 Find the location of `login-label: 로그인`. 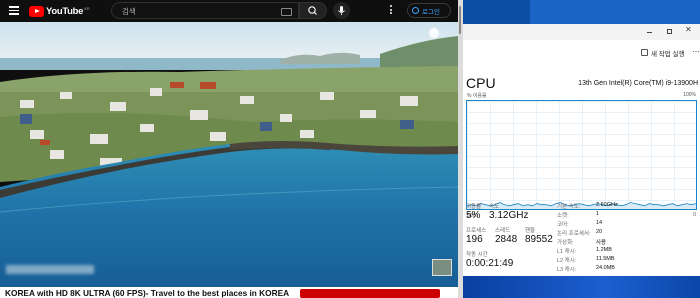

login-label: 로그인 is located at coordinates (431, 12).